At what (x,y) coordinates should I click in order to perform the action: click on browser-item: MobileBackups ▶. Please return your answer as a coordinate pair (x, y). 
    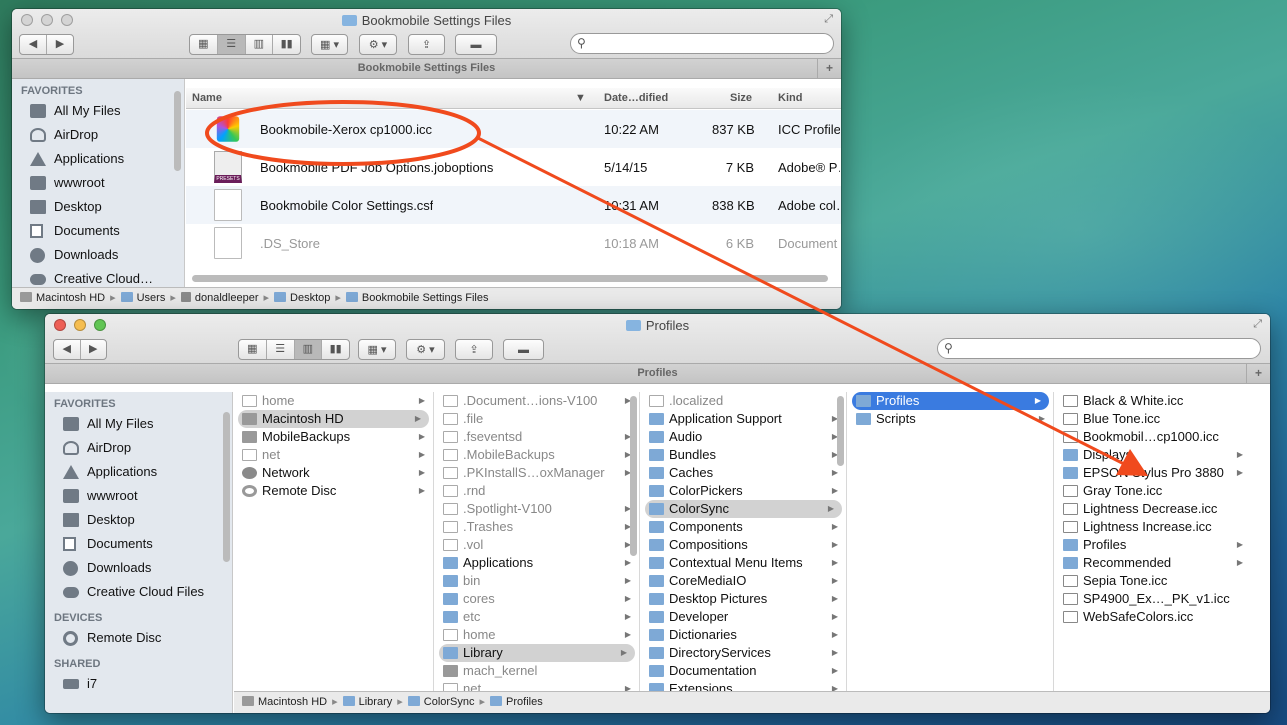
    Looking at the image, I should click on (333, 437).